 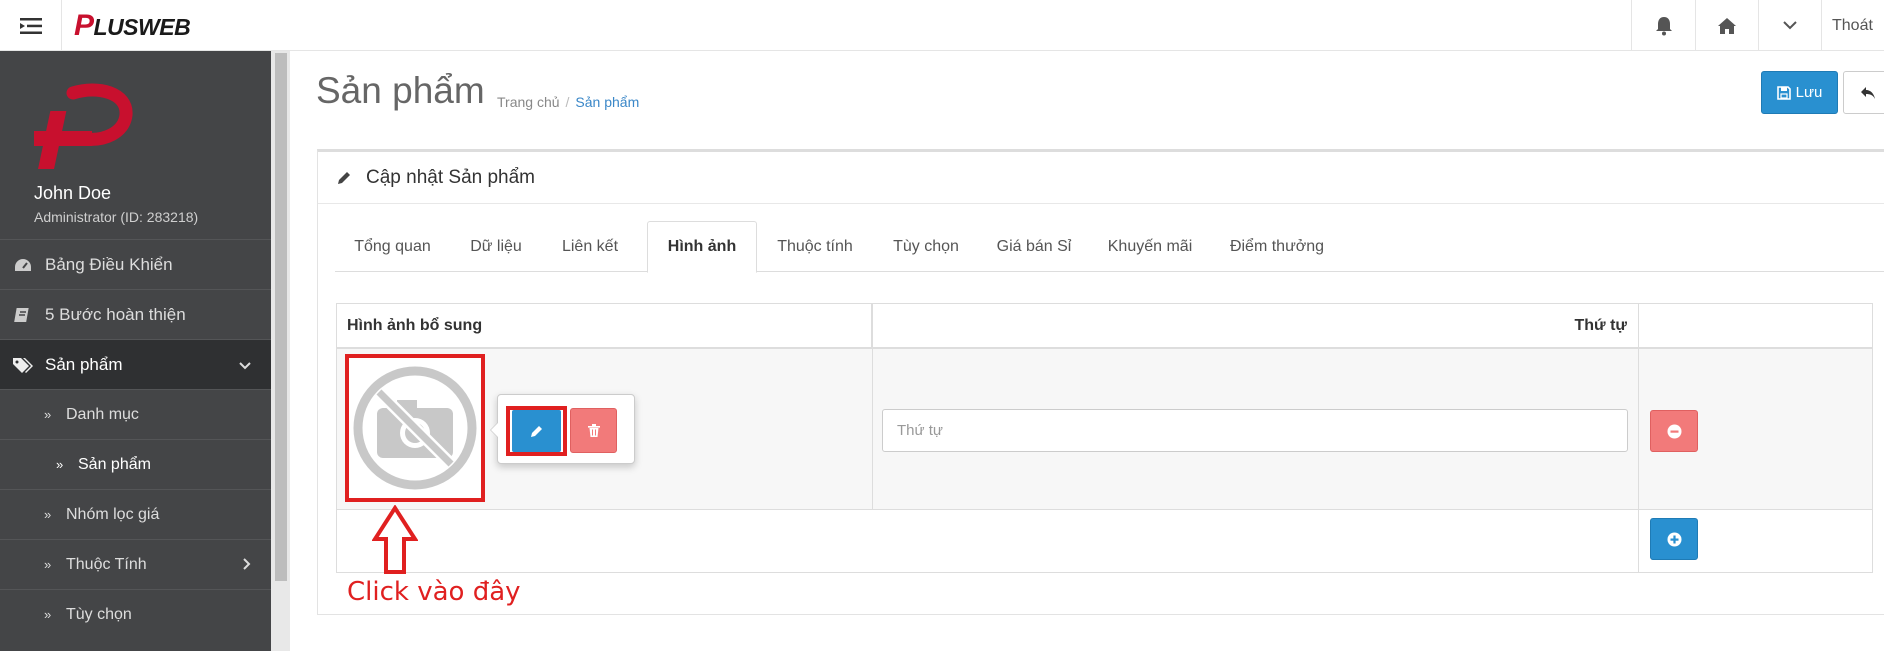 I want to click on edit-image-button, so click(x=536, y=431).